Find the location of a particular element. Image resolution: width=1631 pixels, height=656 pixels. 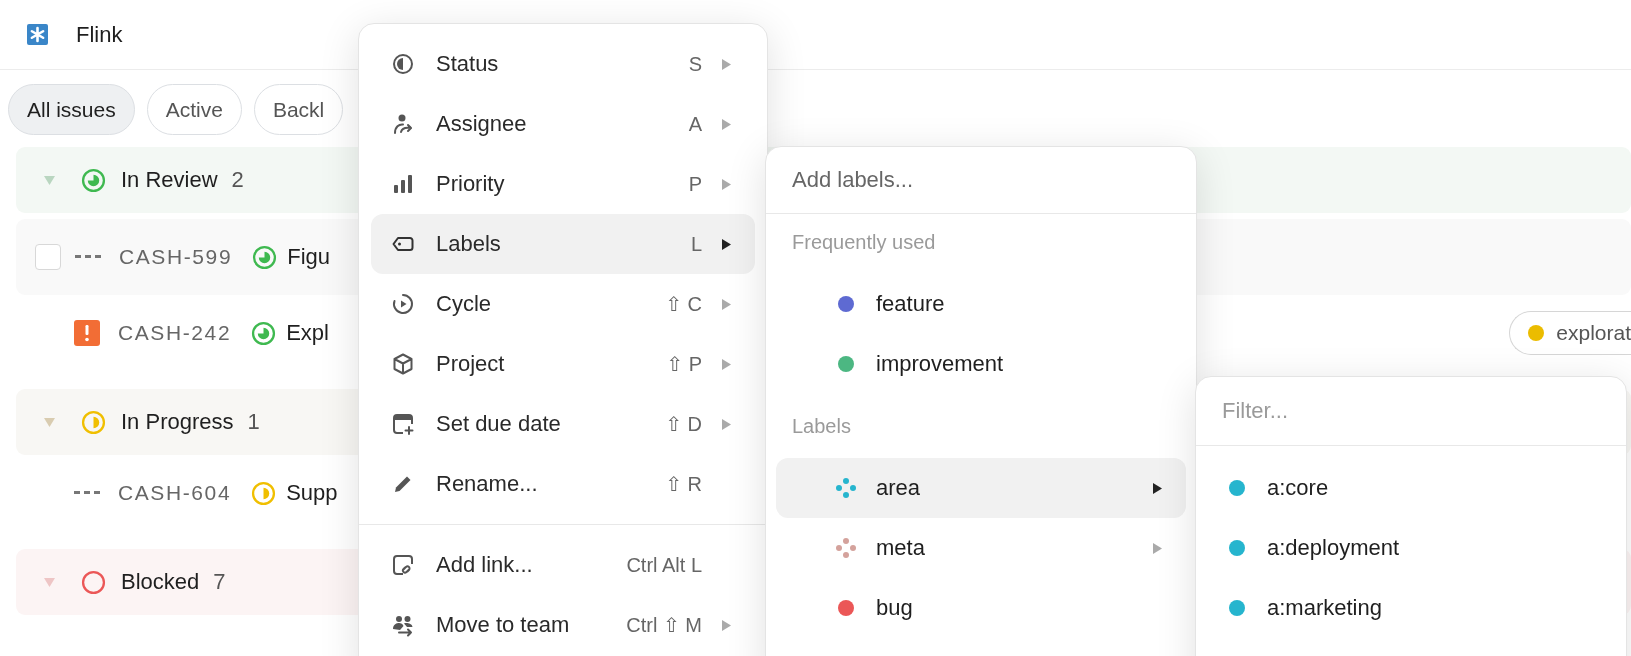

issue-id: CASH-599 is located at coordinates (176, 257).